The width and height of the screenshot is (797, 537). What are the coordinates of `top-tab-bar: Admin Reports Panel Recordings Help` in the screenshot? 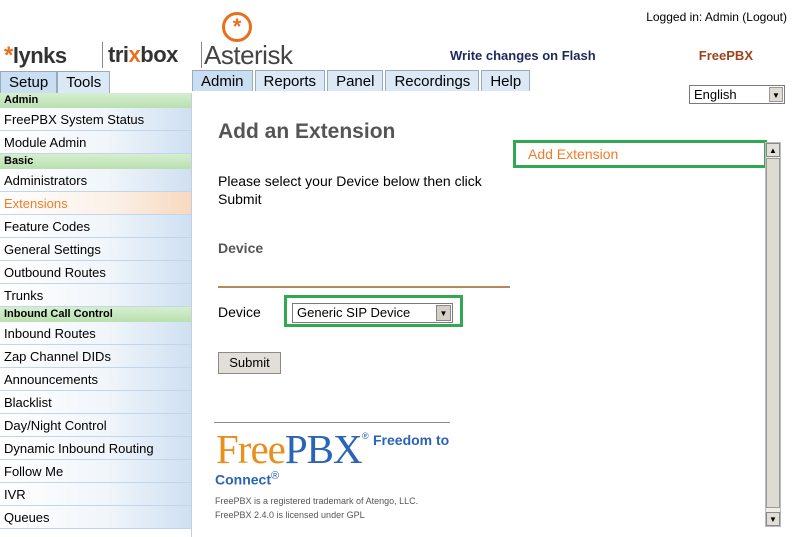 It's located at (362, 80).